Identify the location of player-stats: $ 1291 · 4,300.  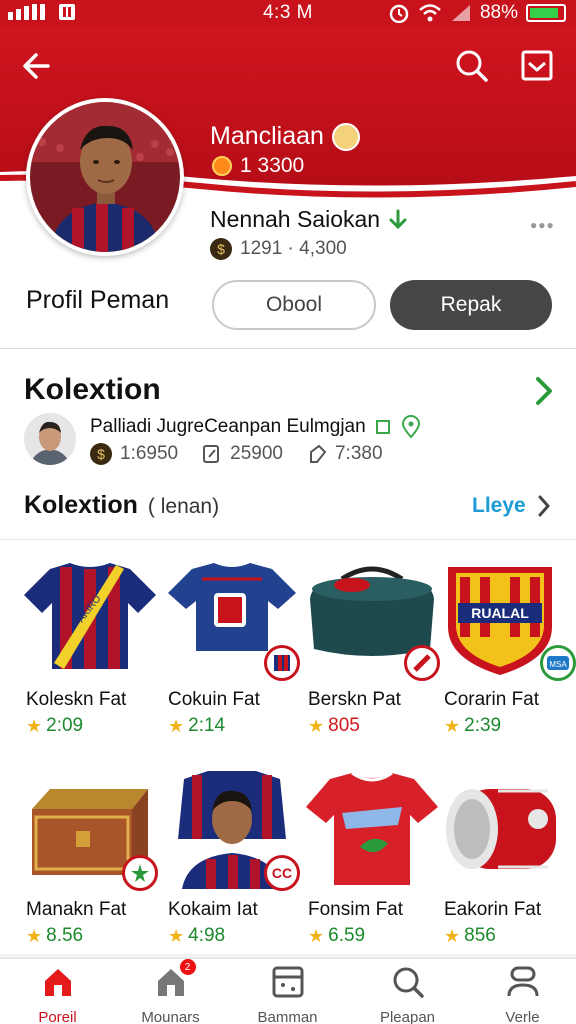
(278, 249).